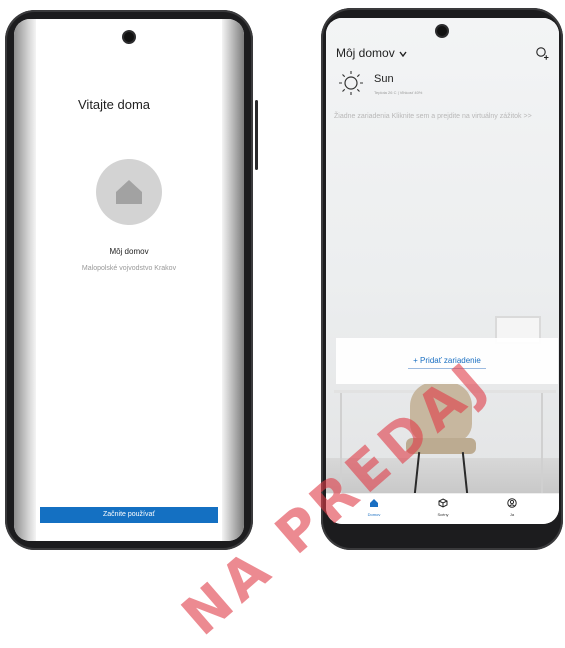 The image size is (565, 648). What do you see at coordinates (365, 53) in the screenshot?
I see `home-selector-label: Môj domov` at bounding box center [365, 53].